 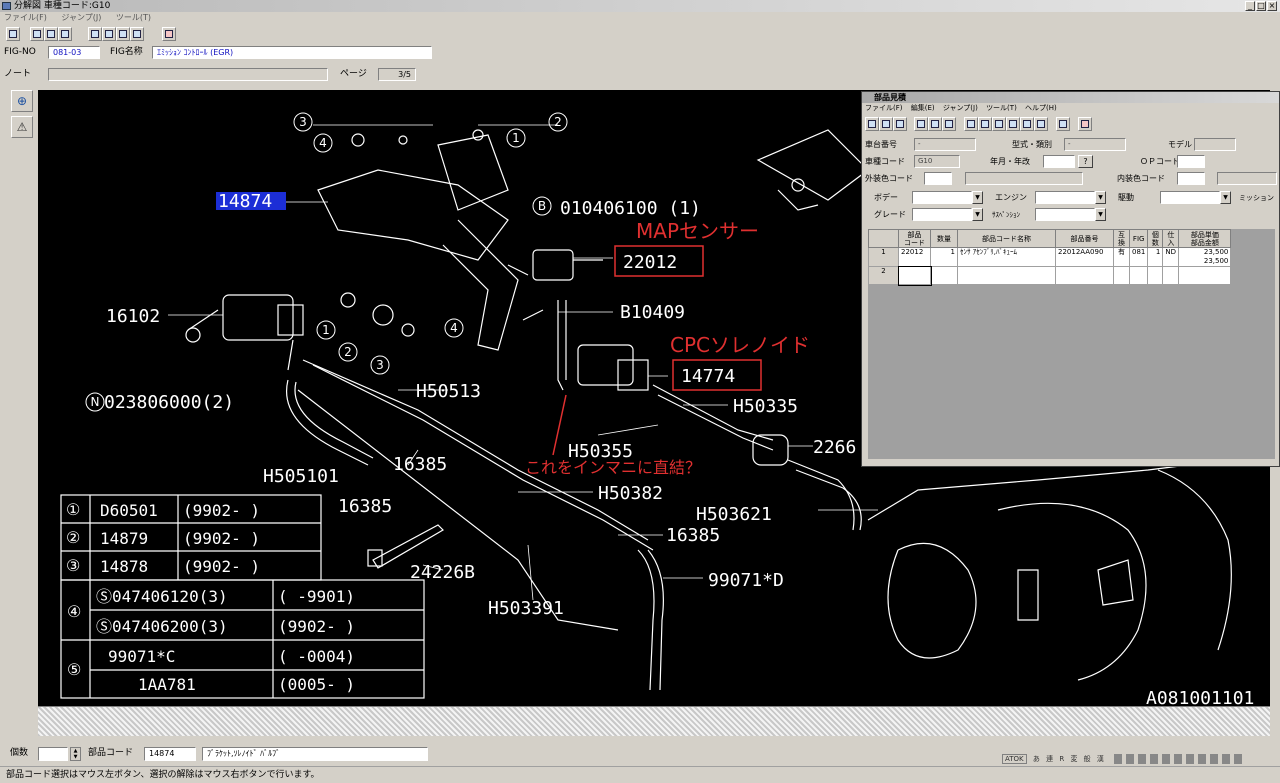 What do you see at coordinates (914, 275) in the screenshot?
I see `cell-code` at bounding box center [914, 275].